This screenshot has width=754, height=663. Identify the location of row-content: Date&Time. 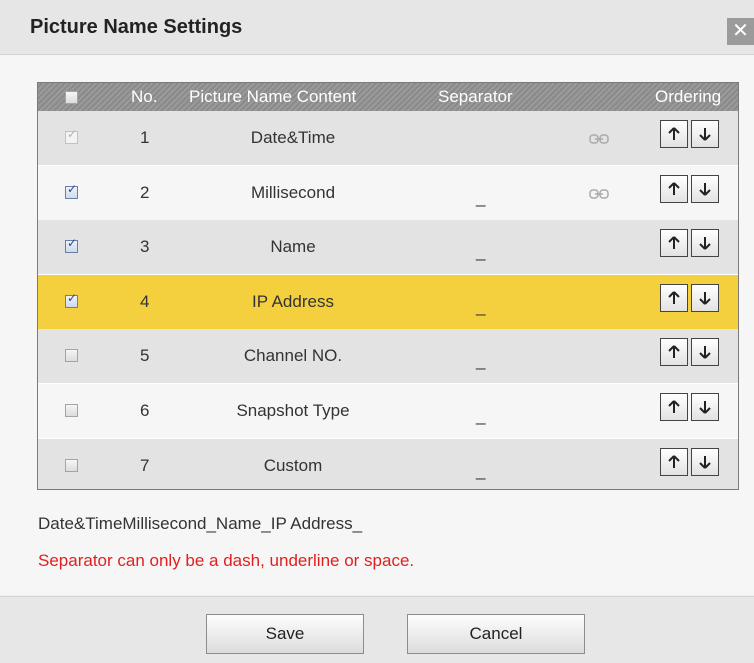
(293, 137).